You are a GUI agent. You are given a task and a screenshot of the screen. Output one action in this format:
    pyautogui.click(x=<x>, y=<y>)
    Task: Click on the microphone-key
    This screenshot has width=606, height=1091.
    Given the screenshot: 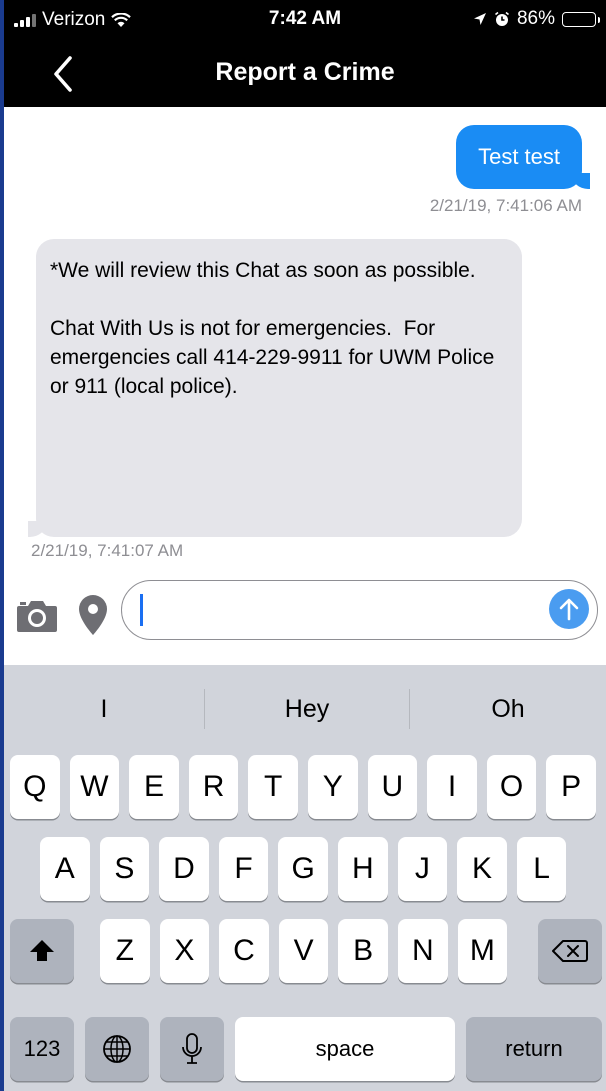 What is the action you would take?
    pyautogui.click(x=192, y=1049)
    